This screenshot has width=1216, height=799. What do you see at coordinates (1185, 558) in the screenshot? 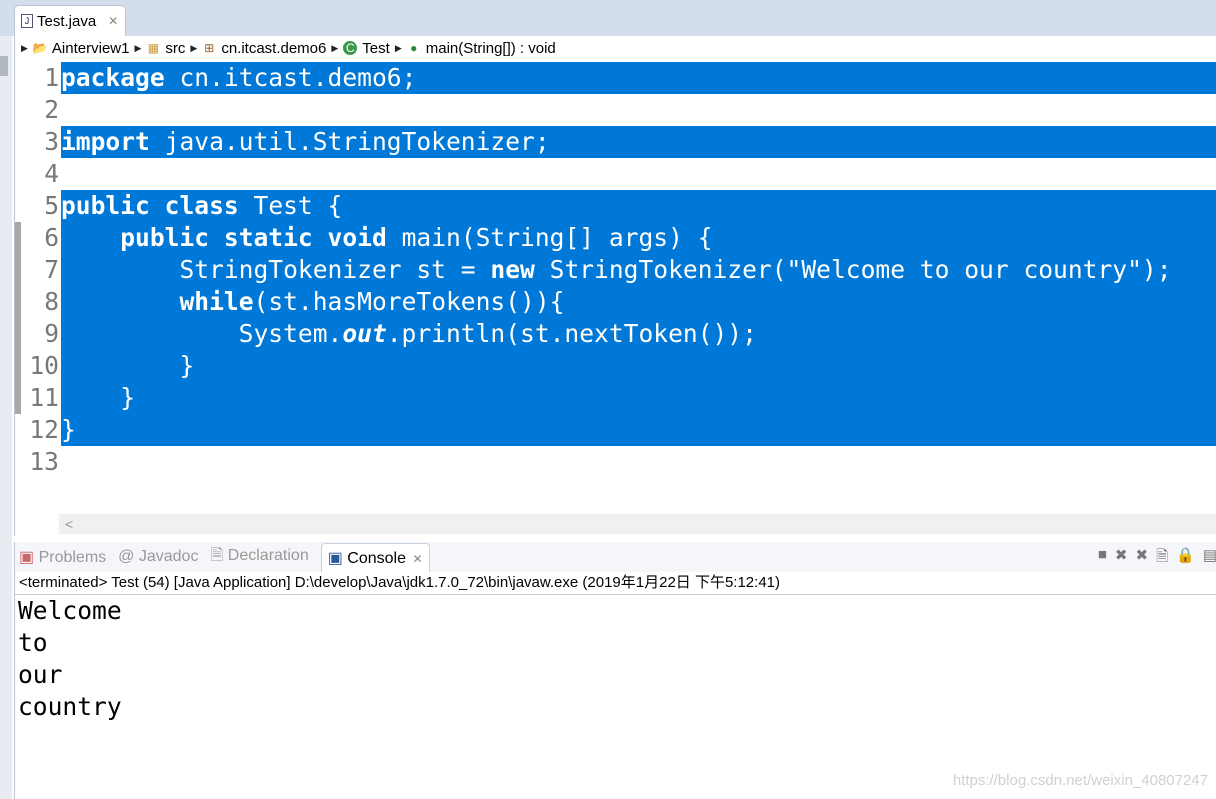
I see `scroll-lock-icon: 🔒` at bounding box center [1185, 558].